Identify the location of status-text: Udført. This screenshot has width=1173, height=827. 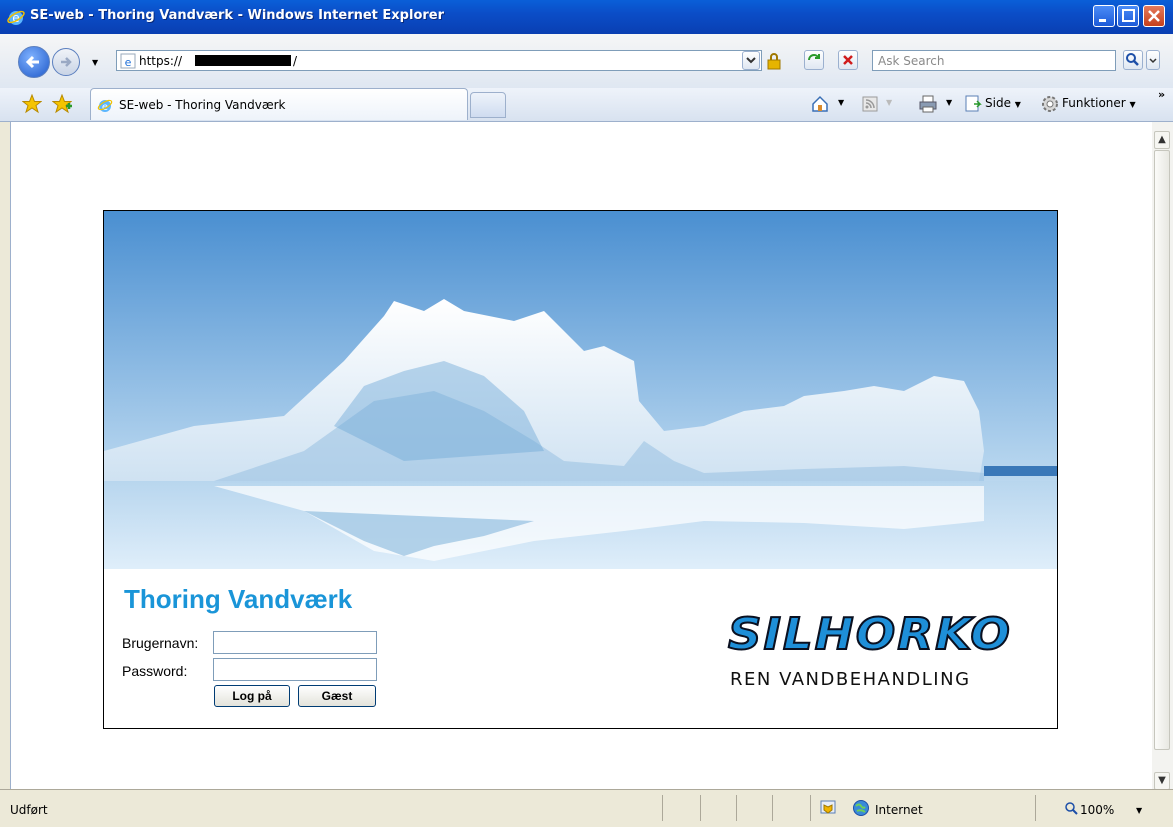
(29, 810).